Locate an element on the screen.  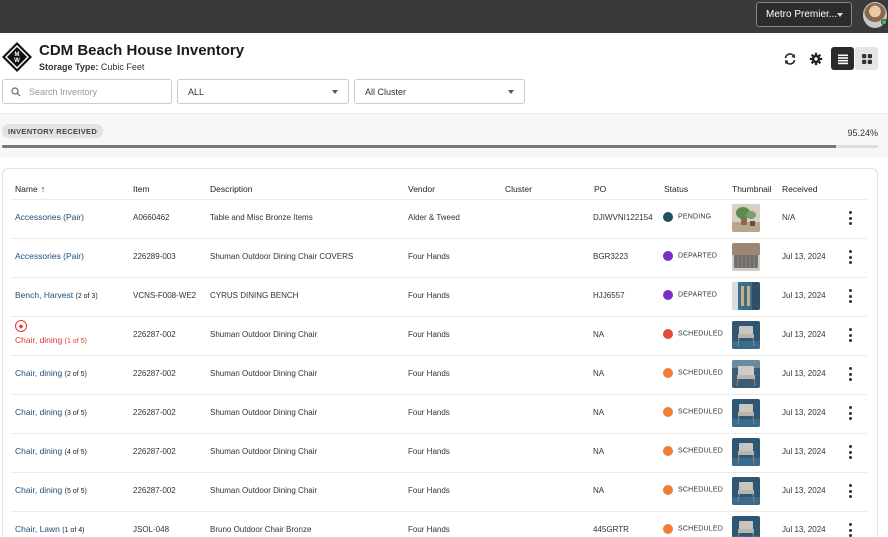
search-box is located at coordinates (87, 91).